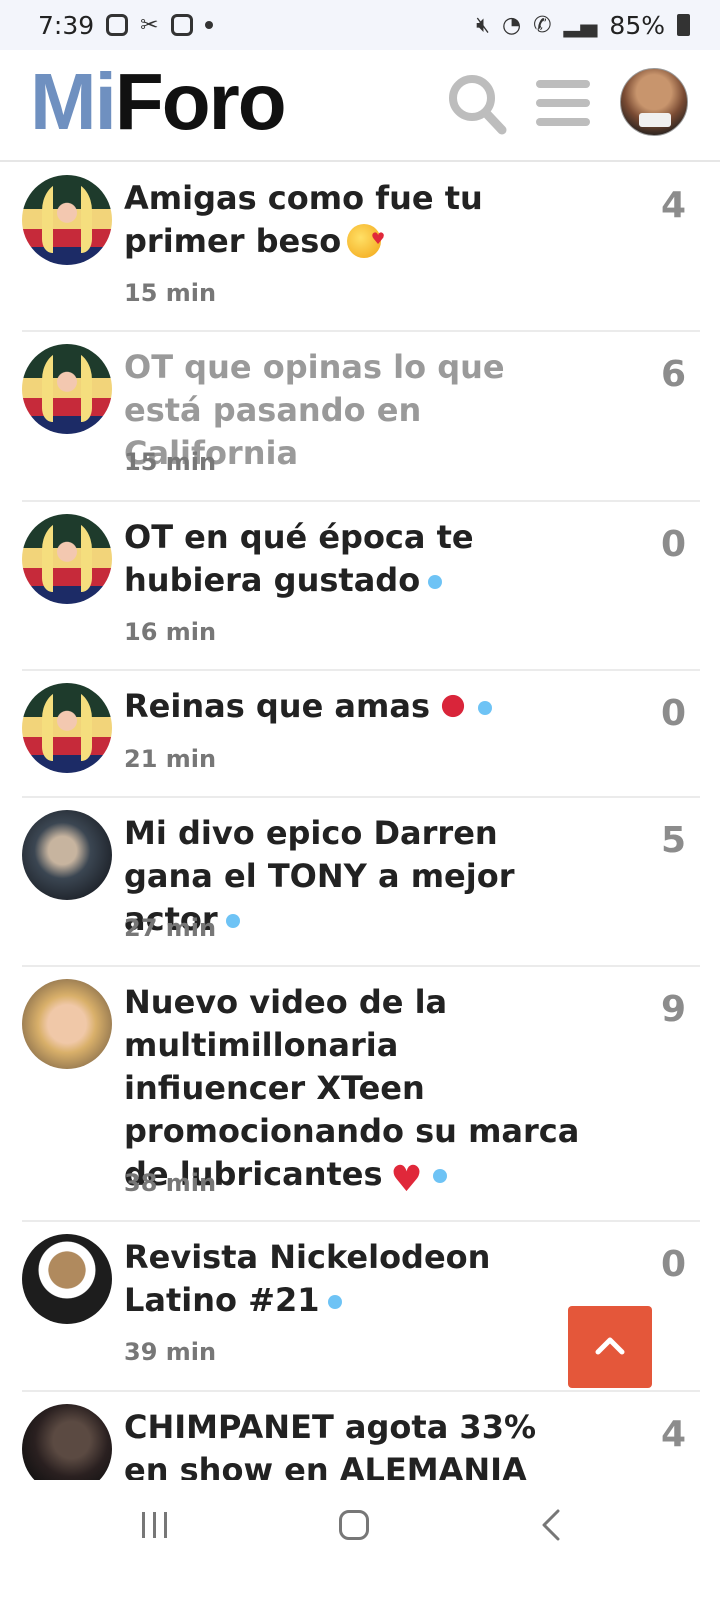 Image resolution: width=720 pixels, height=1600 pixels. I want to click on user-avatar, so click(654, 102).